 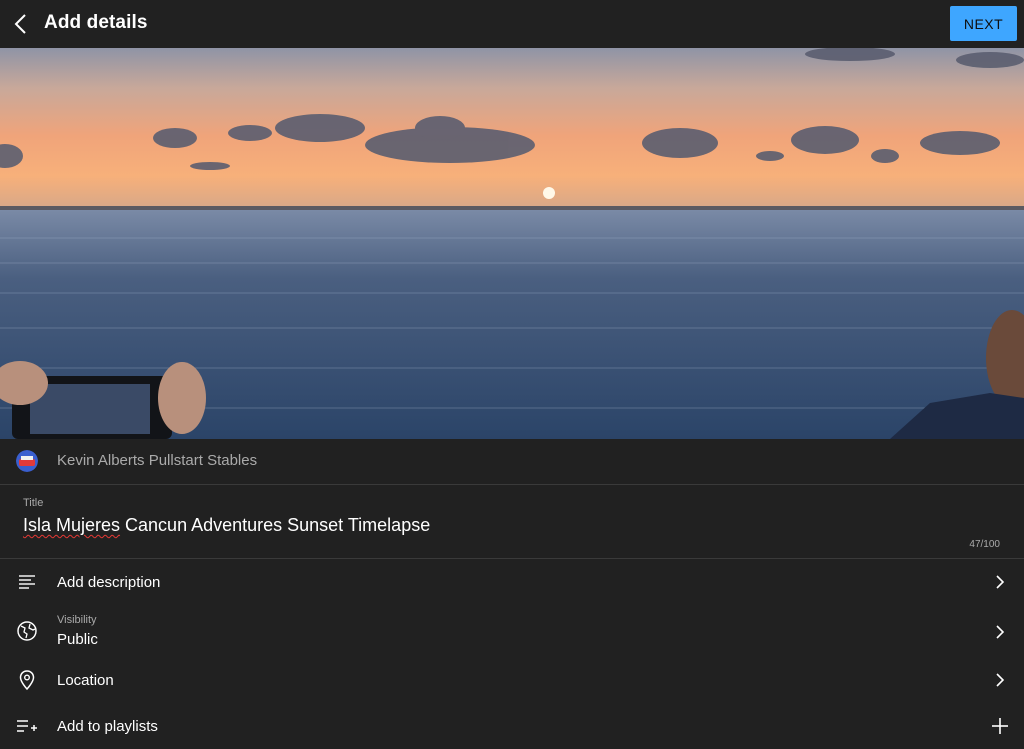 What do you see at coordinates (512, 462) in the screenshot?
I see `channel-row: Kevin Alberts Pullstart Stables` at bounding box center [512, 462].